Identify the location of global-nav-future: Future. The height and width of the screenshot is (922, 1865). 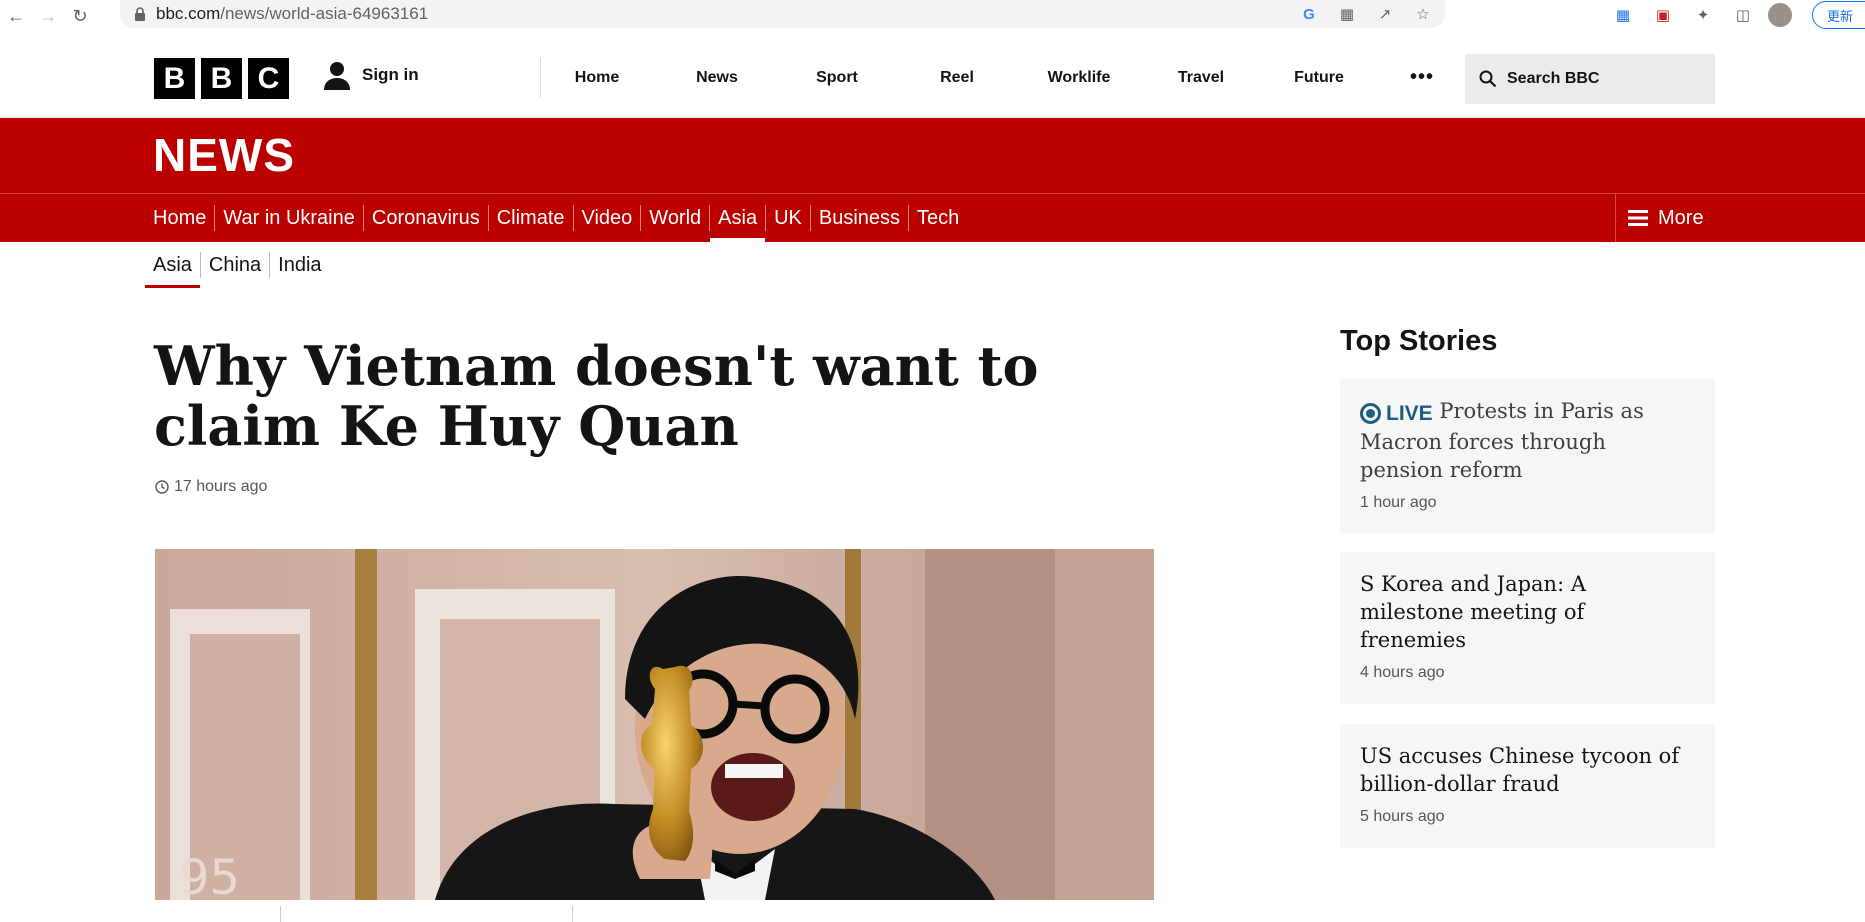
(1319, 78).